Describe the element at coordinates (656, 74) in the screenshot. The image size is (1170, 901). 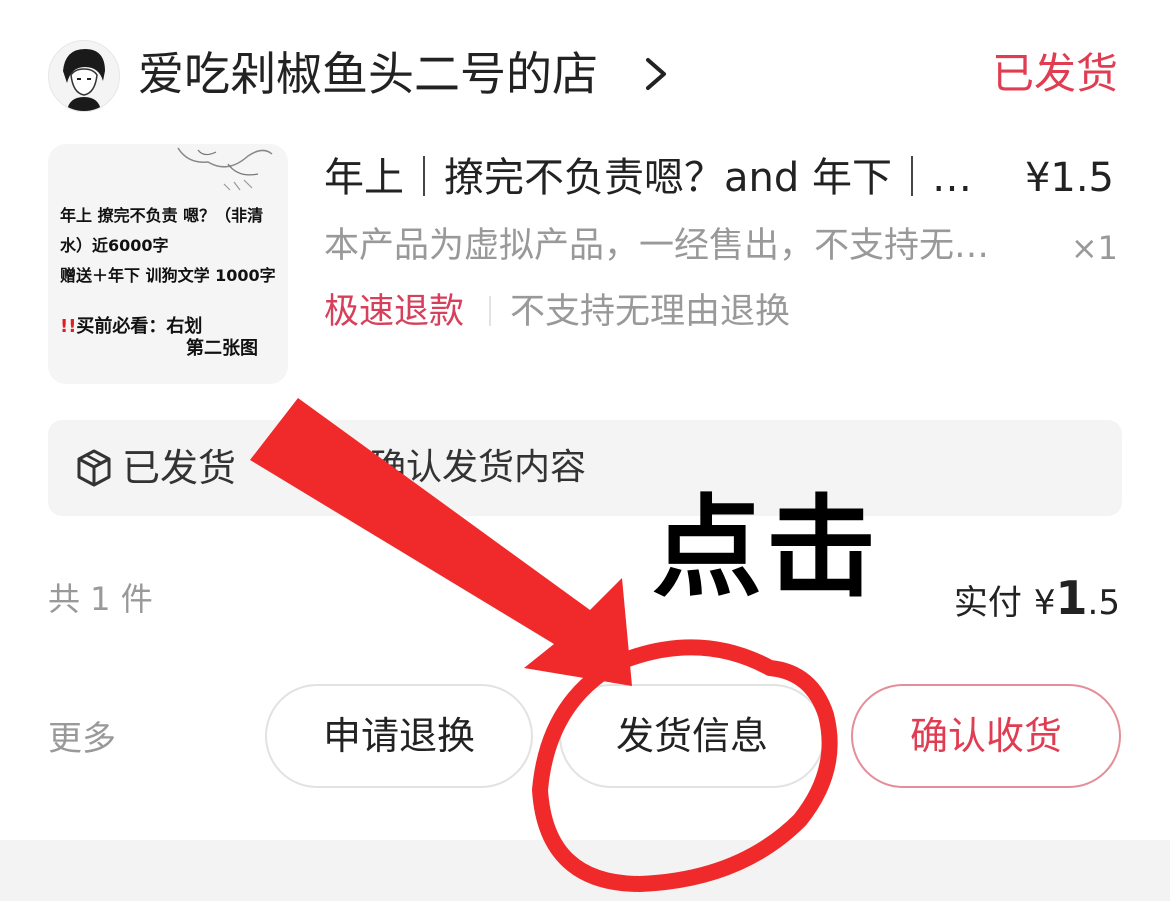
I see `chevron-right-icon` at that location.